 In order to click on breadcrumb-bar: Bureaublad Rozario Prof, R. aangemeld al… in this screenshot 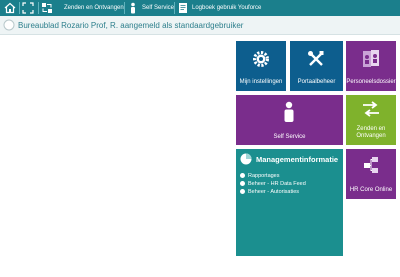, I will do `click(200, 25)`.